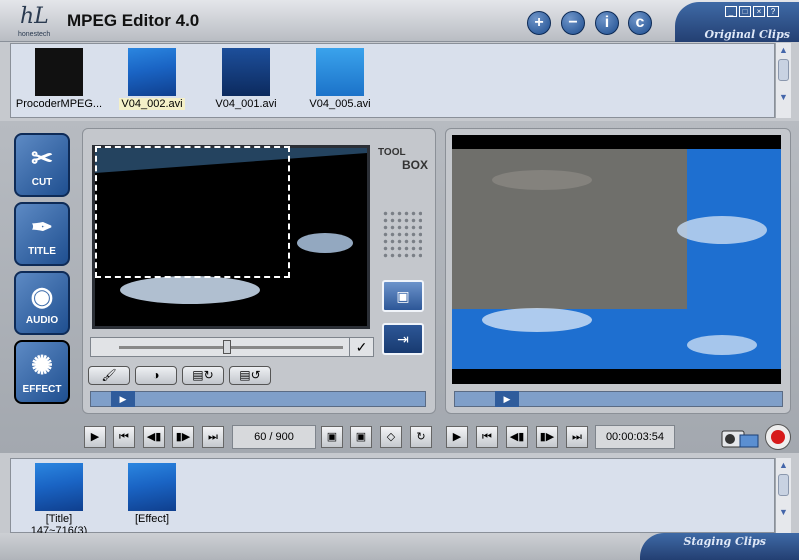 The height and width of the screenshot is (560, 799). What do you see at coordinates (340, 104) in the screenshot?
I see `clip-label: V04_005.avi` at bounding box center [340, 104].